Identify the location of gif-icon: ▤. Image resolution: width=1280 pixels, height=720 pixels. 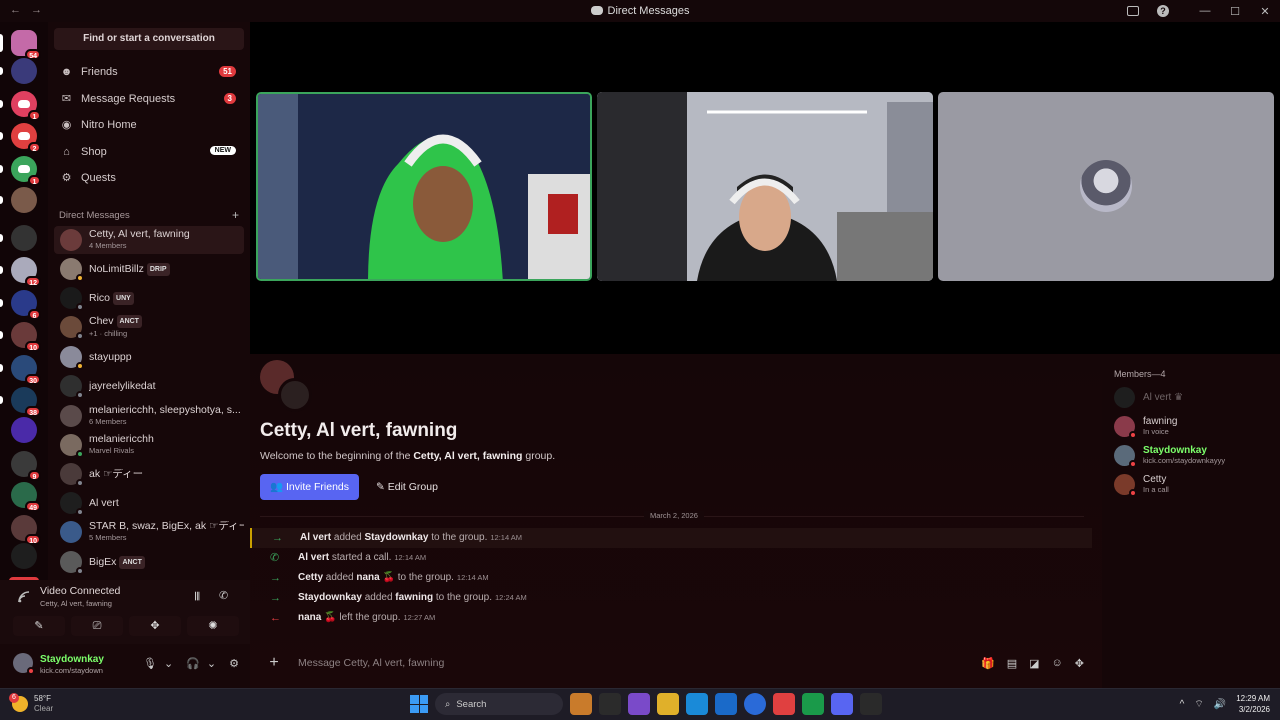
(1012, 663).